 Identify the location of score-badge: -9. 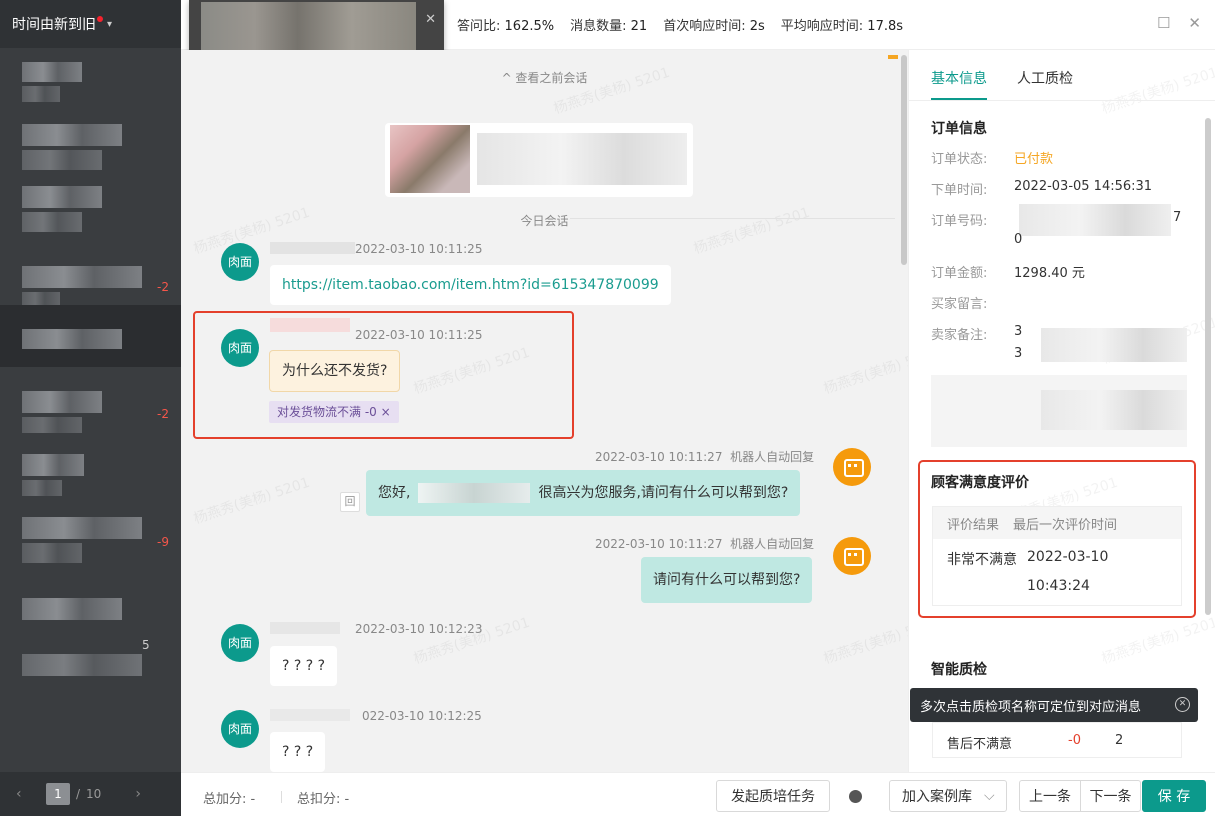
(163, 542).